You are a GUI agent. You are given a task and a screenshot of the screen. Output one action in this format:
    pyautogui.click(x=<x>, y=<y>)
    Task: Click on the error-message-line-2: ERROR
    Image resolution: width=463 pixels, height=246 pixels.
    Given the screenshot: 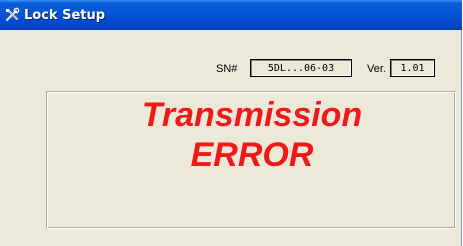 What is the action you would take?
    pyautogui.click(x=252, y=155)
    